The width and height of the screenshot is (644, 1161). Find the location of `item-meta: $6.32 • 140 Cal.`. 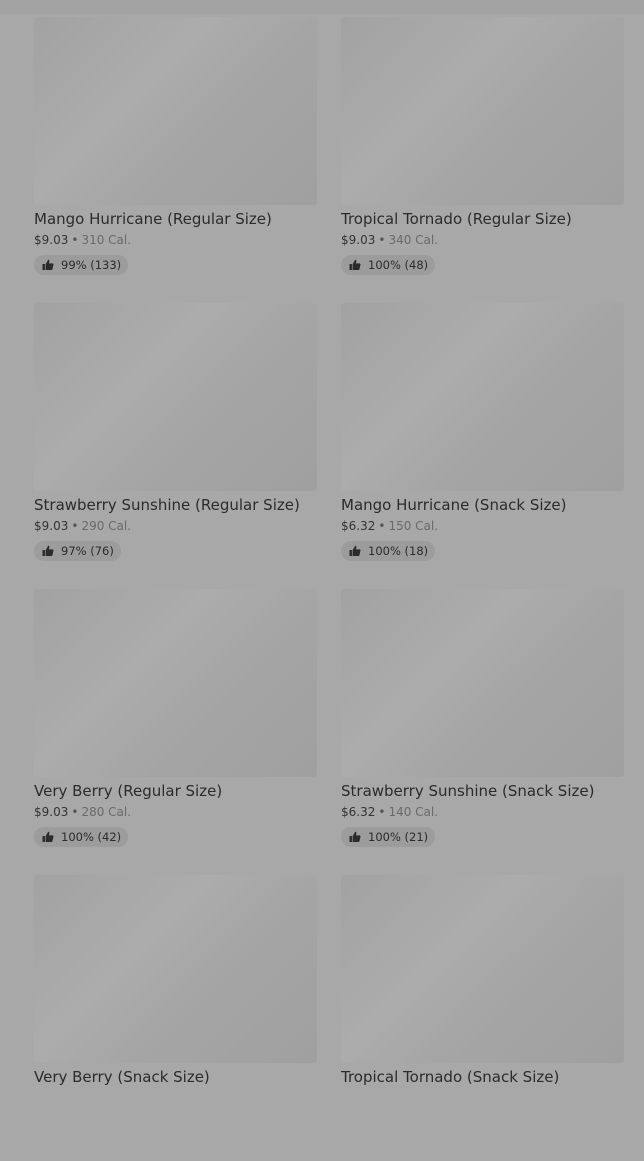

item-meta: $6.32 • 140 Cal. is located at coordinates (482, 812).